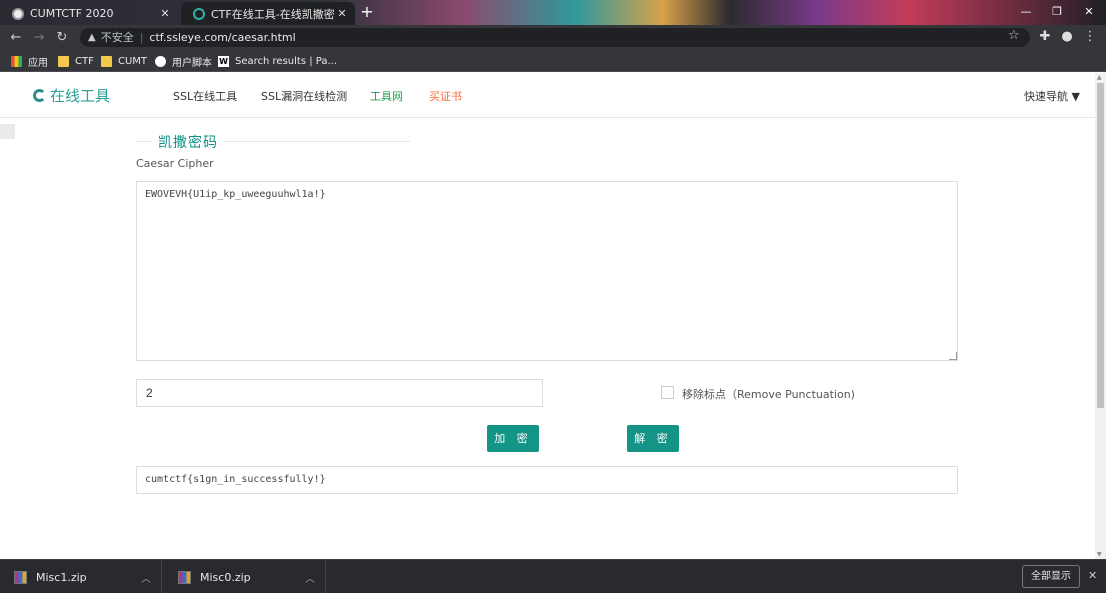  What do you see at coordinates (547, 480) in the screenshot?
I see `result-output: cumtctf{s1gn_in_successfully!}` at bounding box center [547, 480].